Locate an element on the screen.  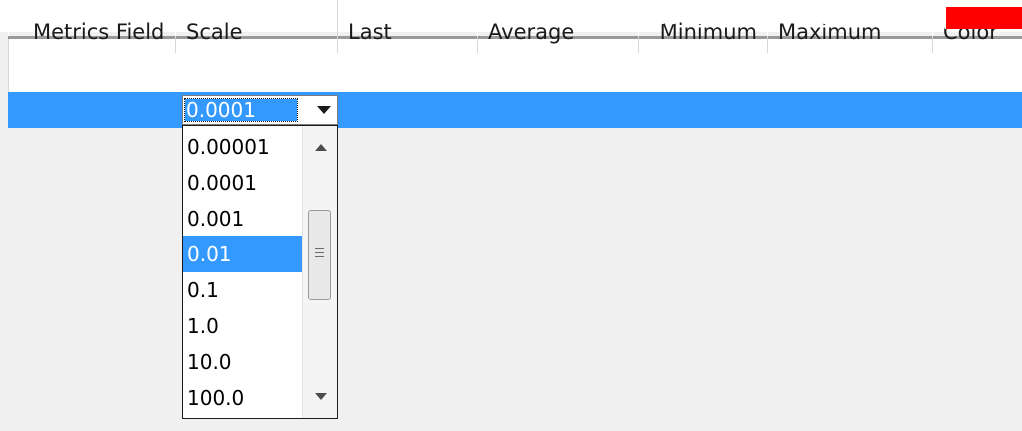
dropdown-option: 0.001 is located at coordinates (242, 219).